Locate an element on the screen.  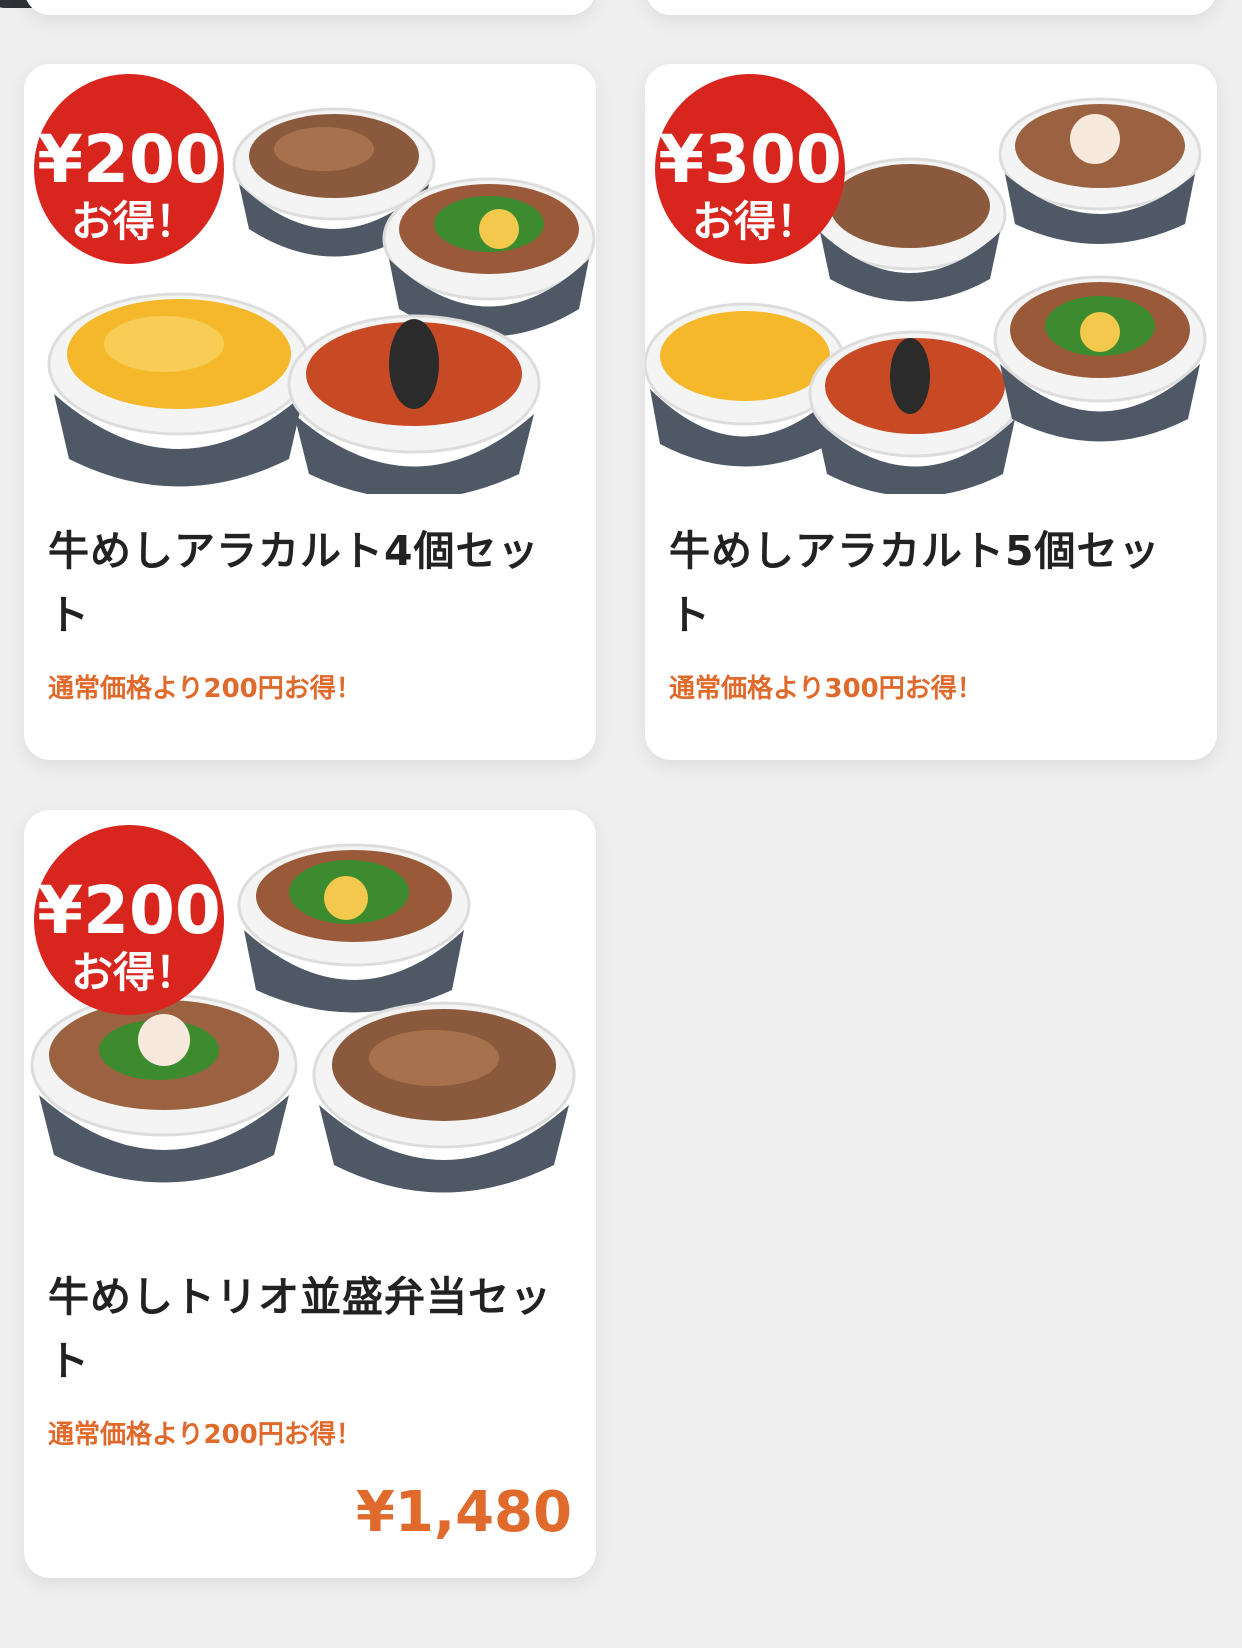
beef-bowl-image is located at coordinates (444, 1097).